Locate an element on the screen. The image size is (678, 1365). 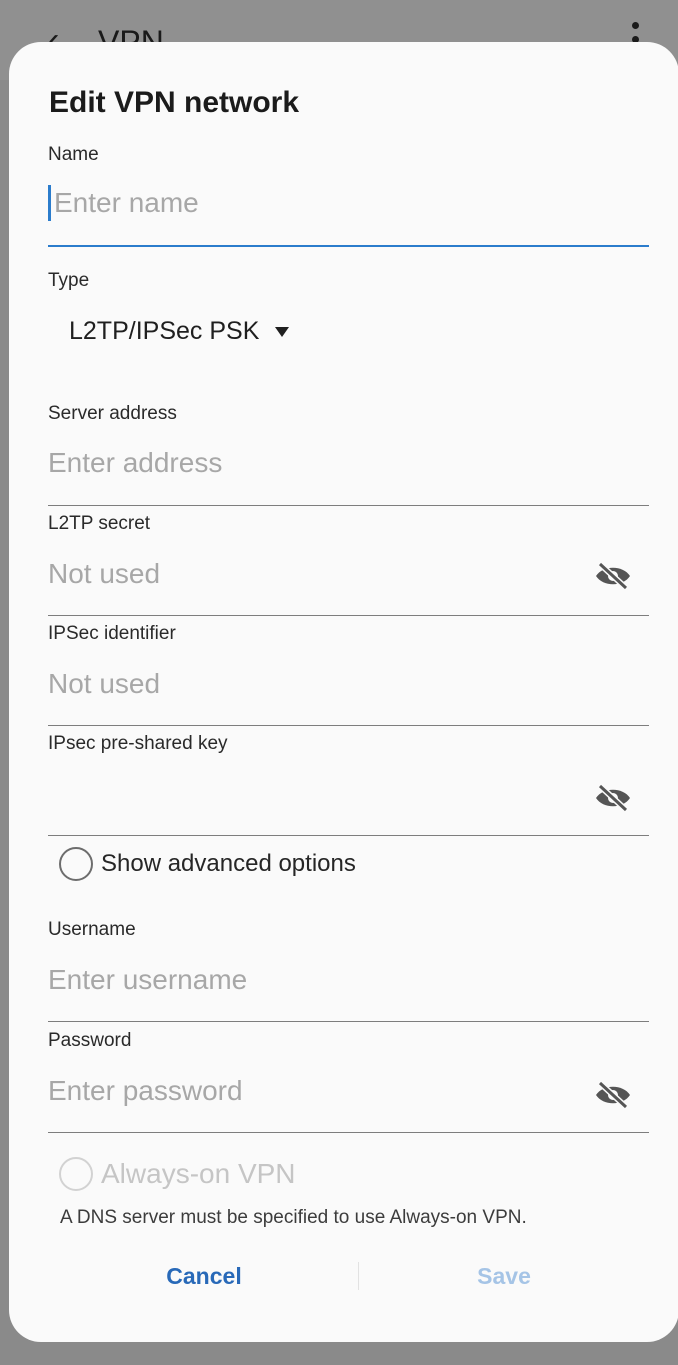
type-dropdown-value: L2TP/IPSec PSK is located at coordinates (164, 331).